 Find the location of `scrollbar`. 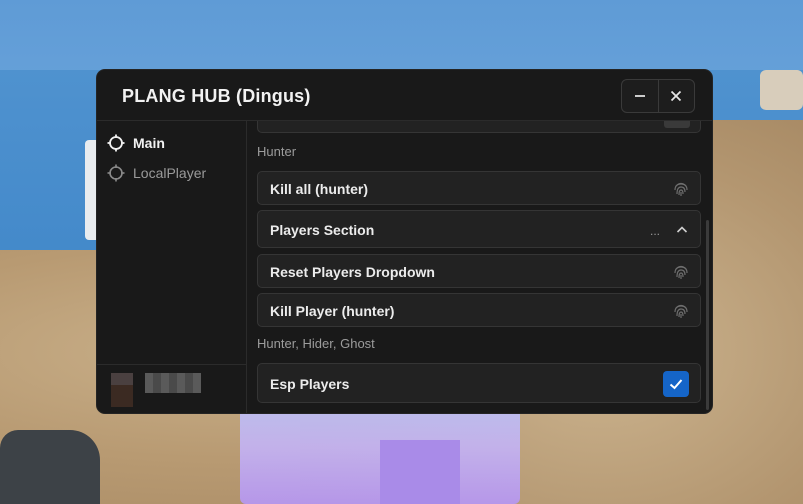

scrollbar is located at coordinates (707, 315).